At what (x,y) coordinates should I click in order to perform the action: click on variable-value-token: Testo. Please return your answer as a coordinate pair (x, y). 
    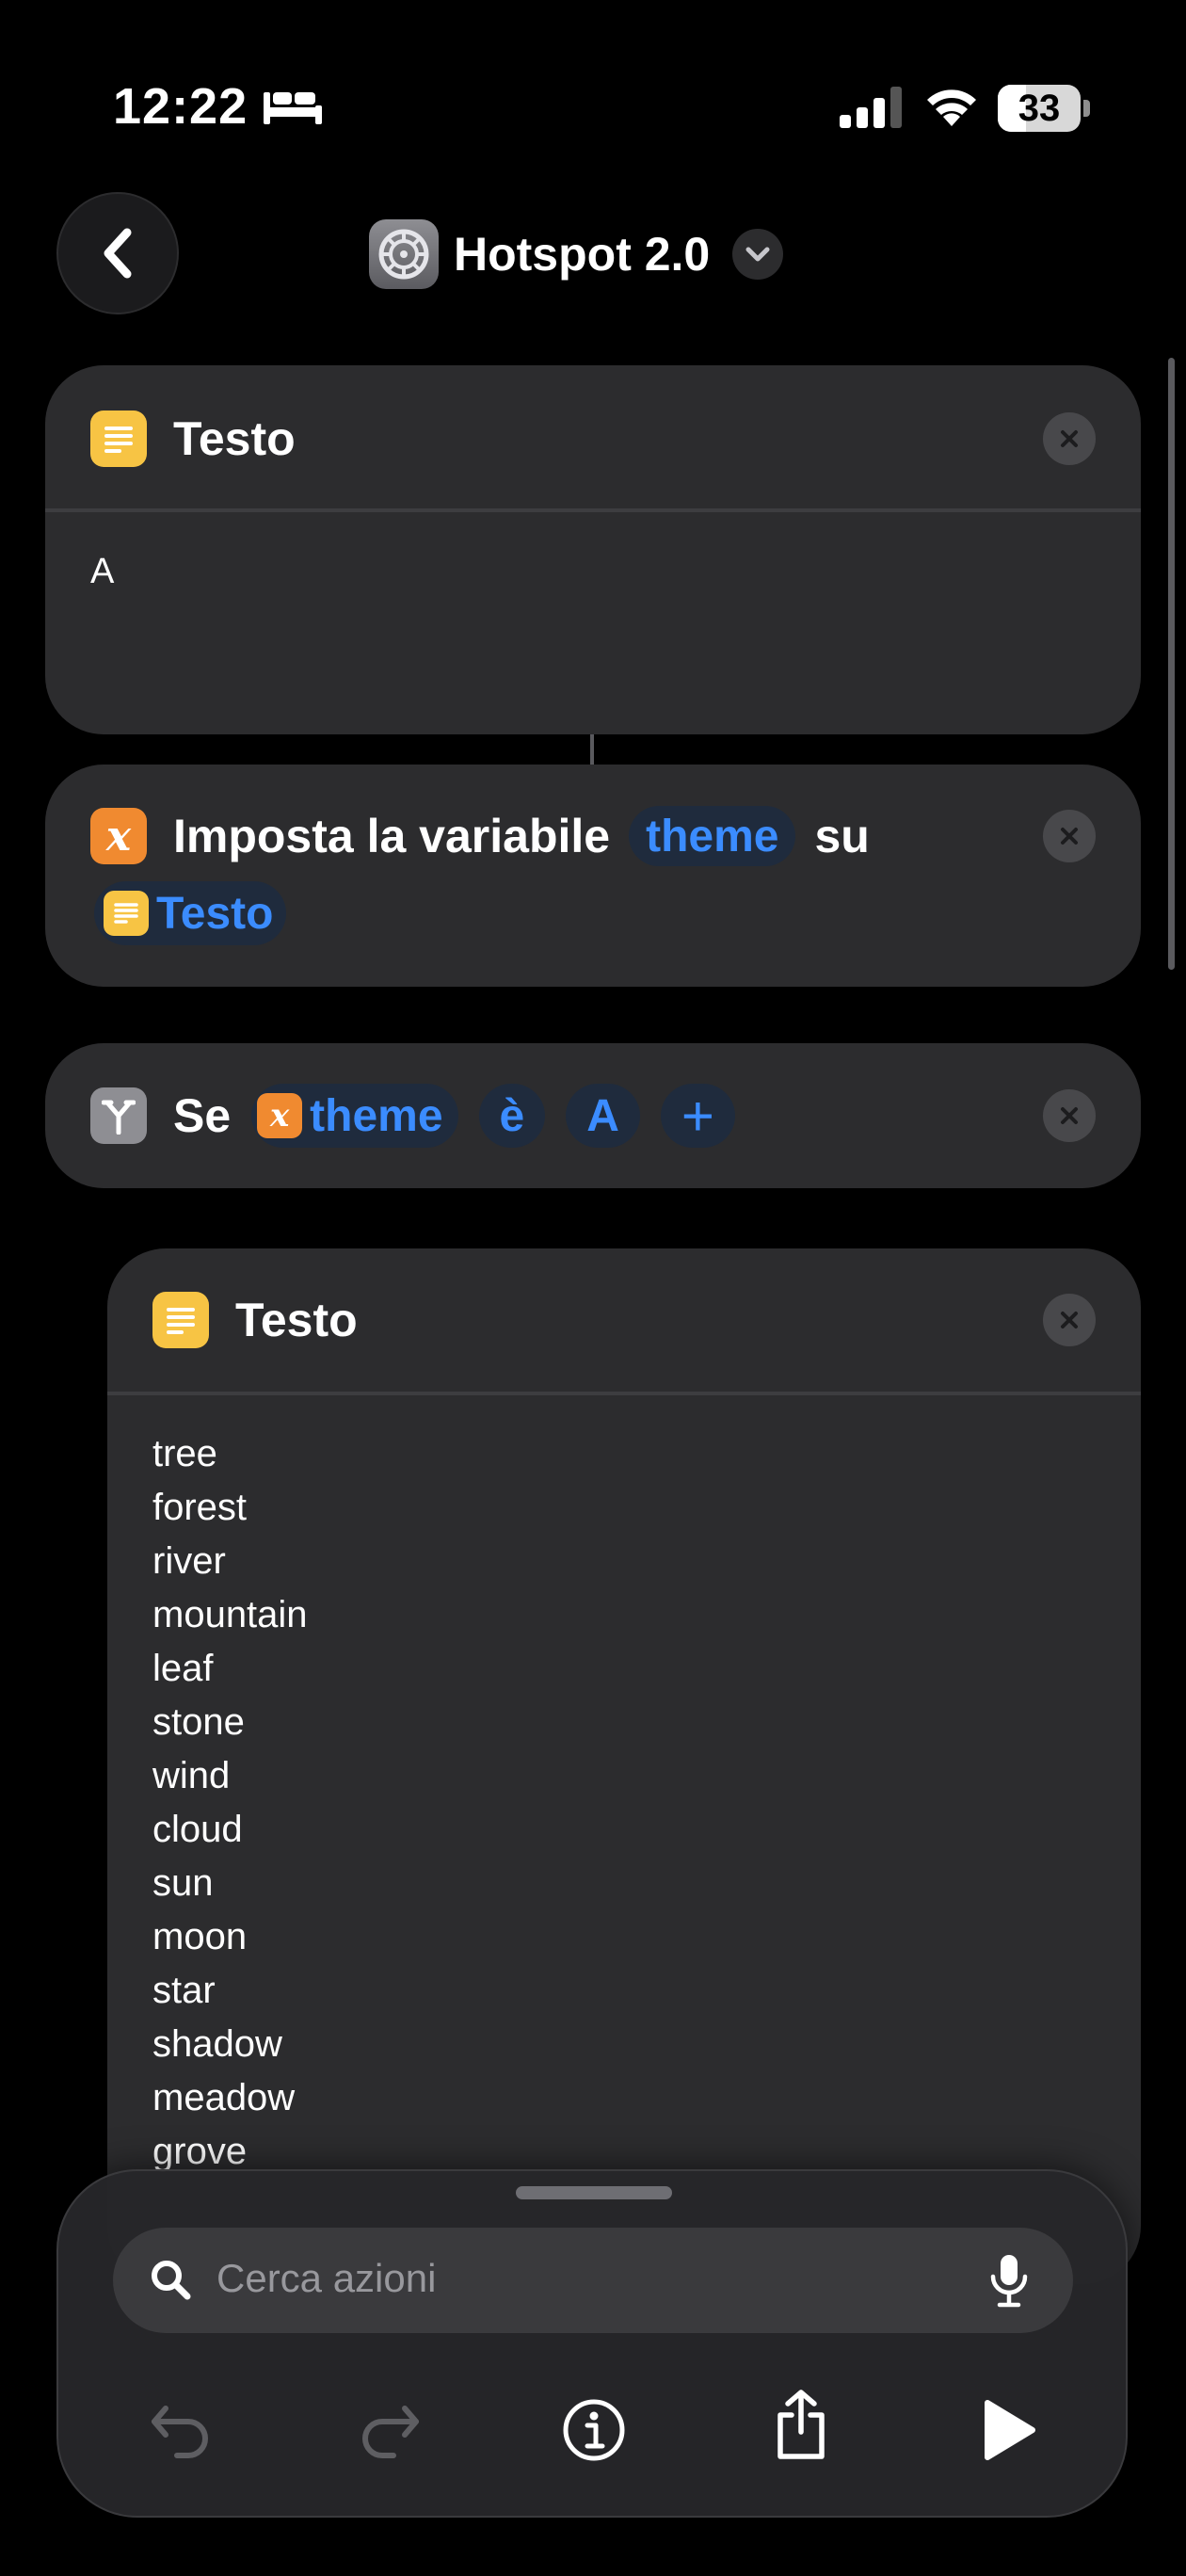
    Looking at the image, I should click on (190, 913).